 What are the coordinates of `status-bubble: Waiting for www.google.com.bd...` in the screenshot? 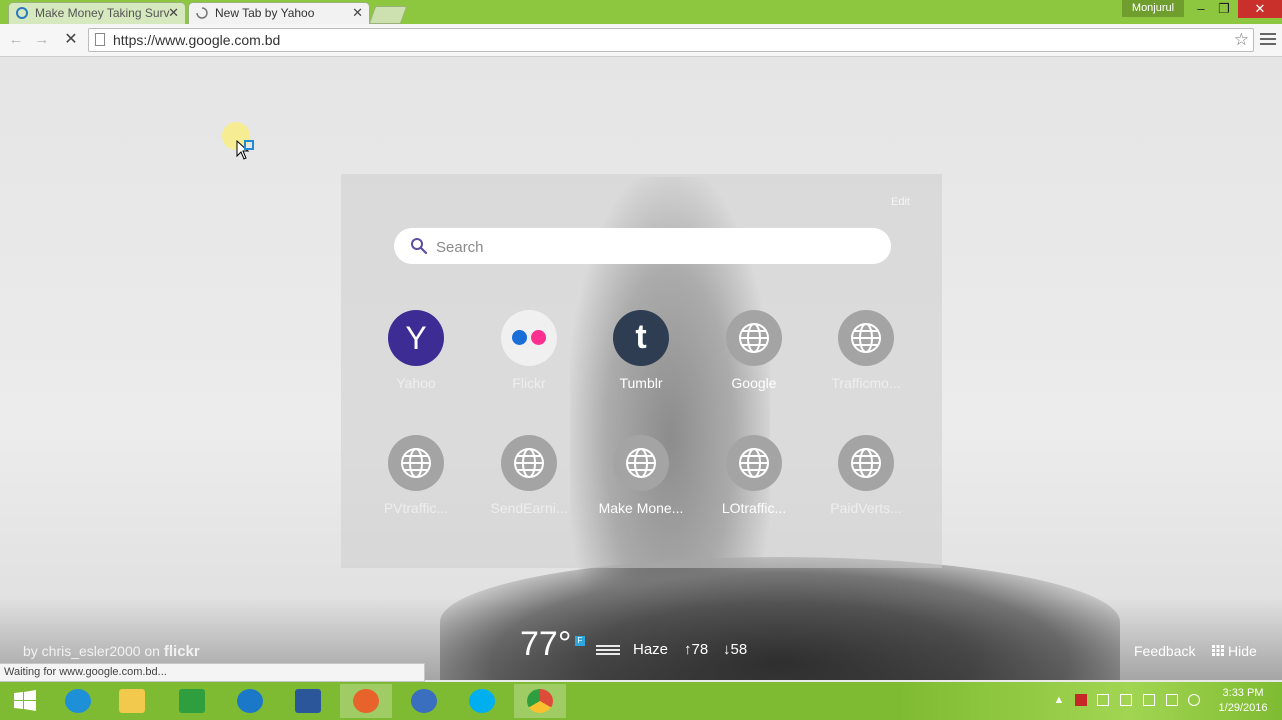 It's located at (212, 672).